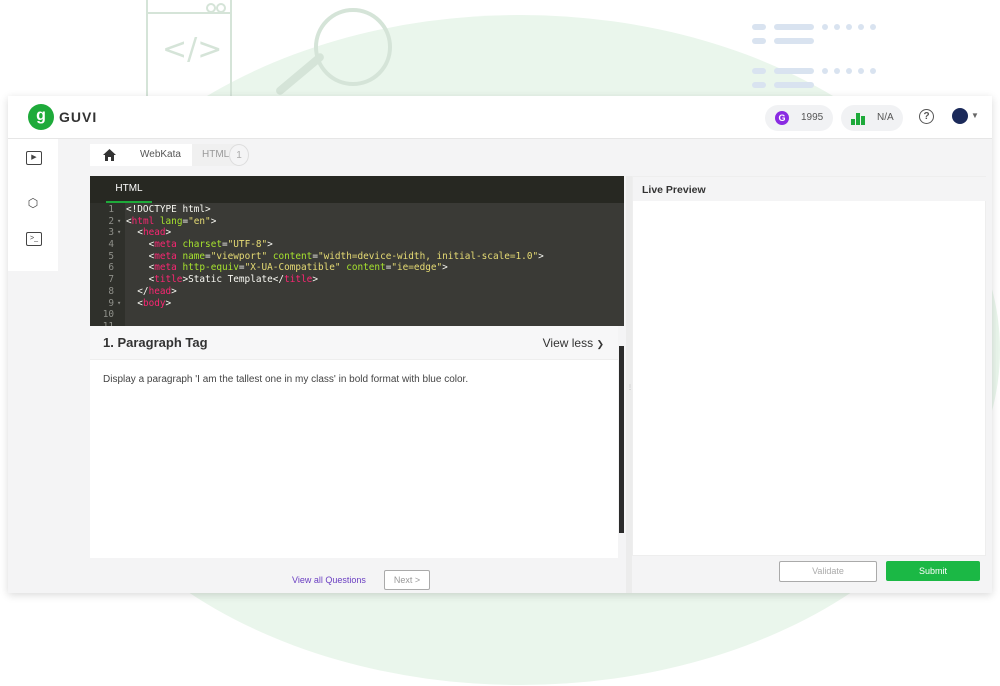 The width and height of the screenshot is (1000, 686). I want to click on guvi-logo: g, so click(41, 117).